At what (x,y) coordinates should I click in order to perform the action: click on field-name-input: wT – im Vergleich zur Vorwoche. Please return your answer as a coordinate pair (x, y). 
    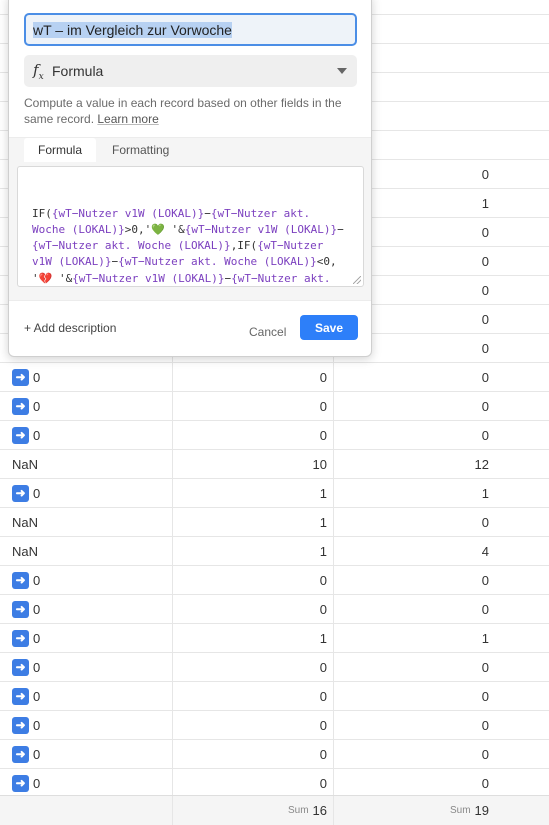
    Looking at the image, I should click on (190, 29).